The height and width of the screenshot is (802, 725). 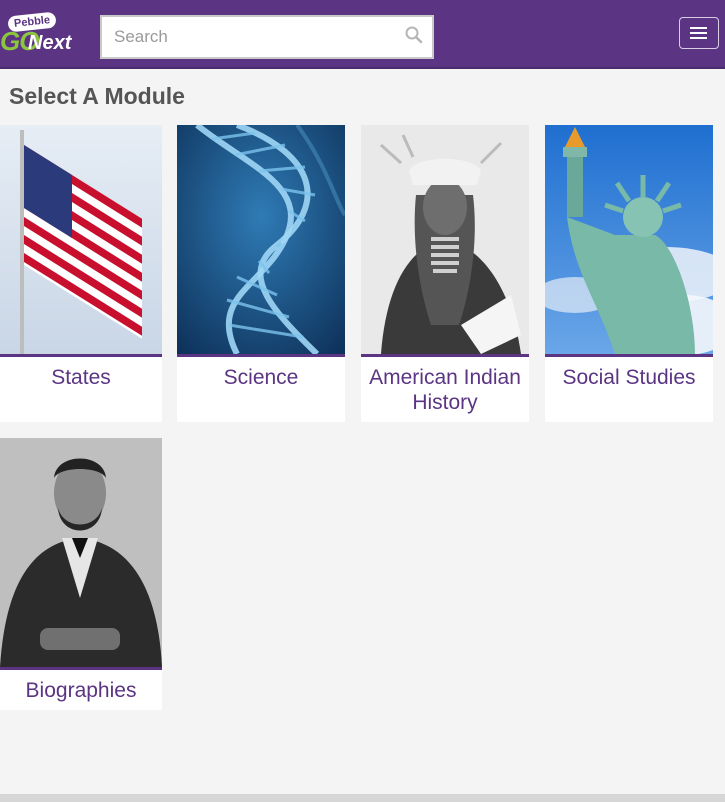 I want to click on module-card-biographies: Biographies, so click(x=81, y=574).